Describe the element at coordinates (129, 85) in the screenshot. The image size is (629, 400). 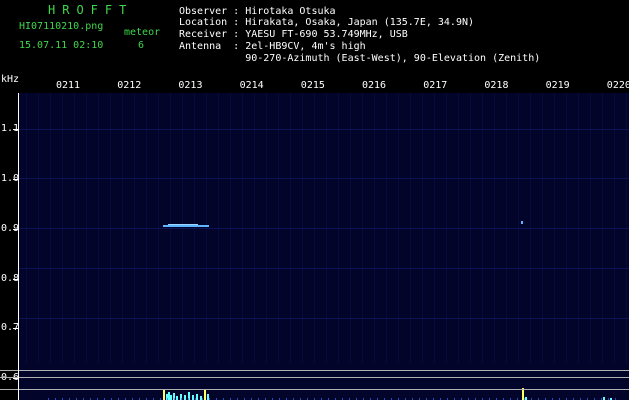
I see `x-tick-label: 0212` at that location.